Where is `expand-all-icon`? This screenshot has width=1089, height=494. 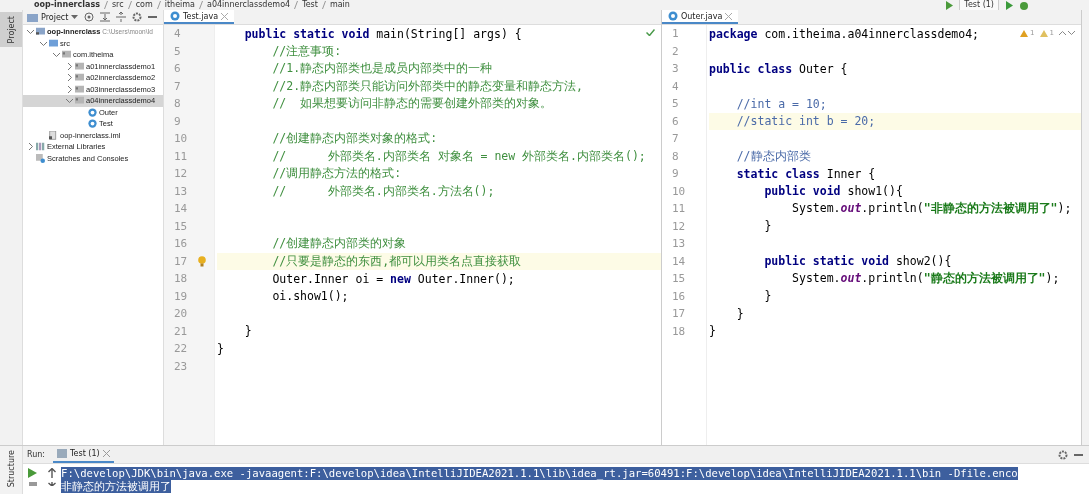 expand-all-icon is located at coordinates (105, 17).